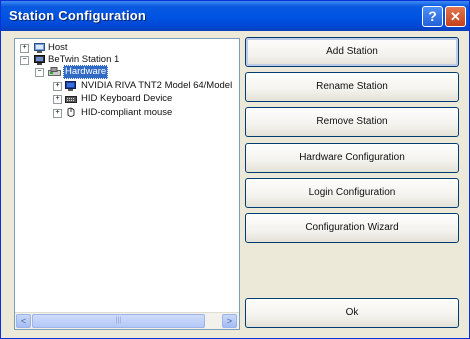 The image size is (470, 339). I want to click on tree-item-label: HID Keyboard Device, so click(127, 98).